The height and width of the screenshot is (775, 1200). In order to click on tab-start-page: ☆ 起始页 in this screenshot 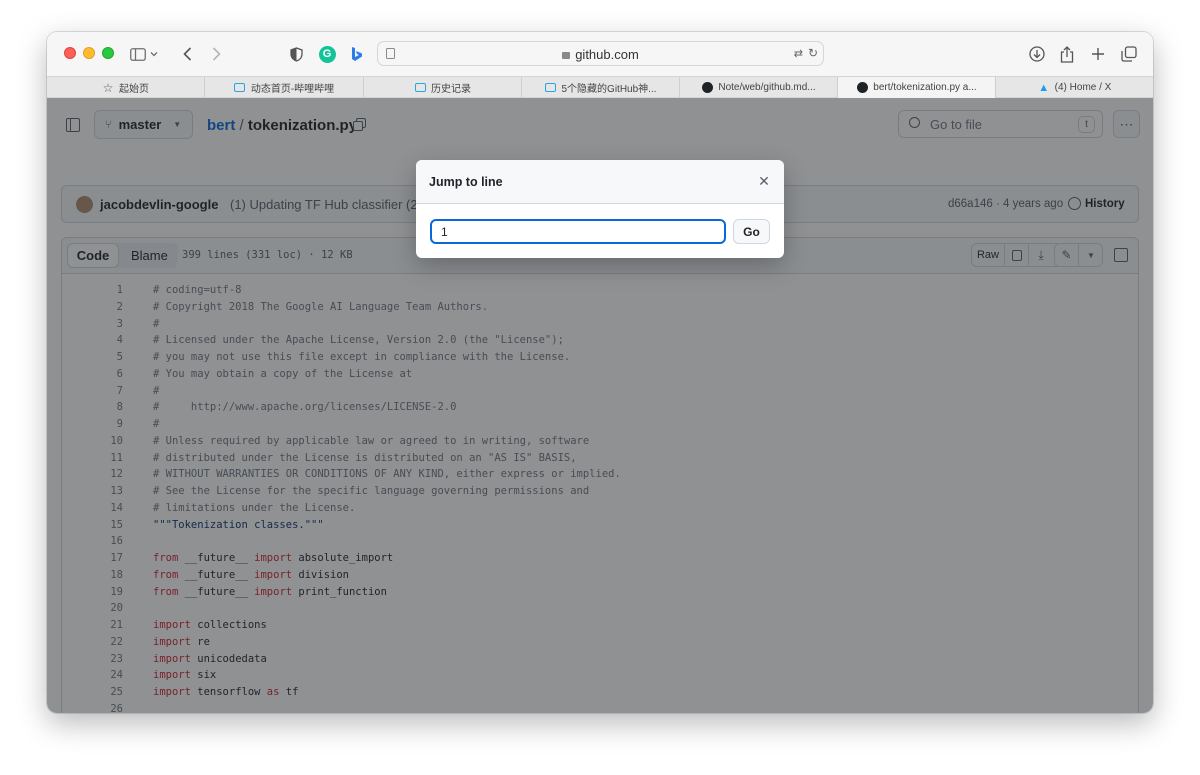, I will do `click(126, 87)`.